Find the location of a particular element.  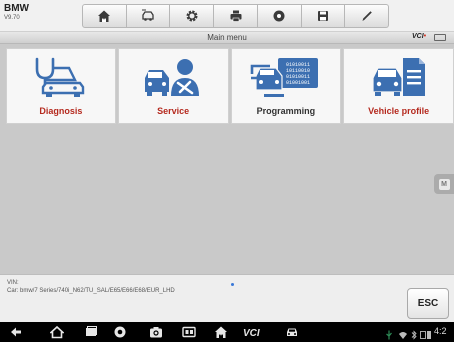

settings-button is located at coordinates (192, 16).